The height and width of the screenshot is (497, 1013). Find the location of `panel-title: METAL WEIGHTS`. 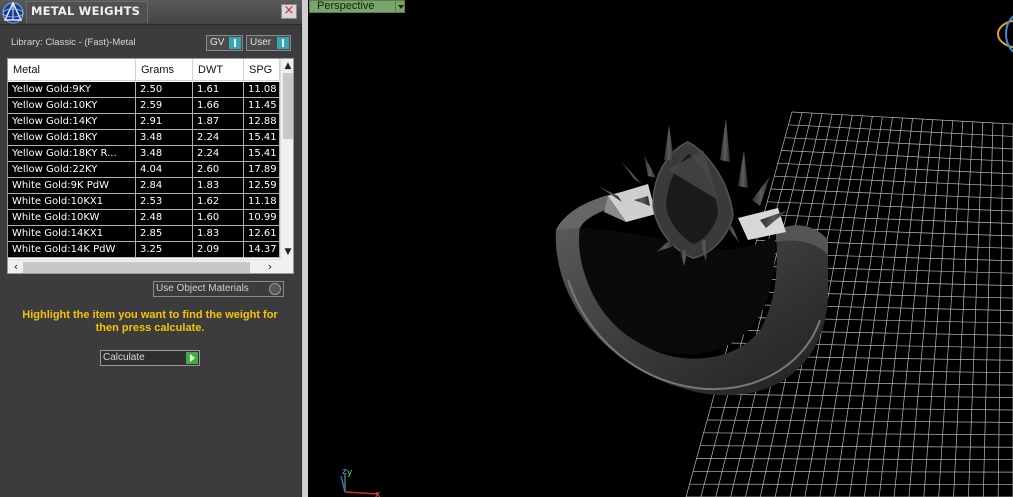

panel-title: METAL WEIGHTS is located at coordinates (86, 11).